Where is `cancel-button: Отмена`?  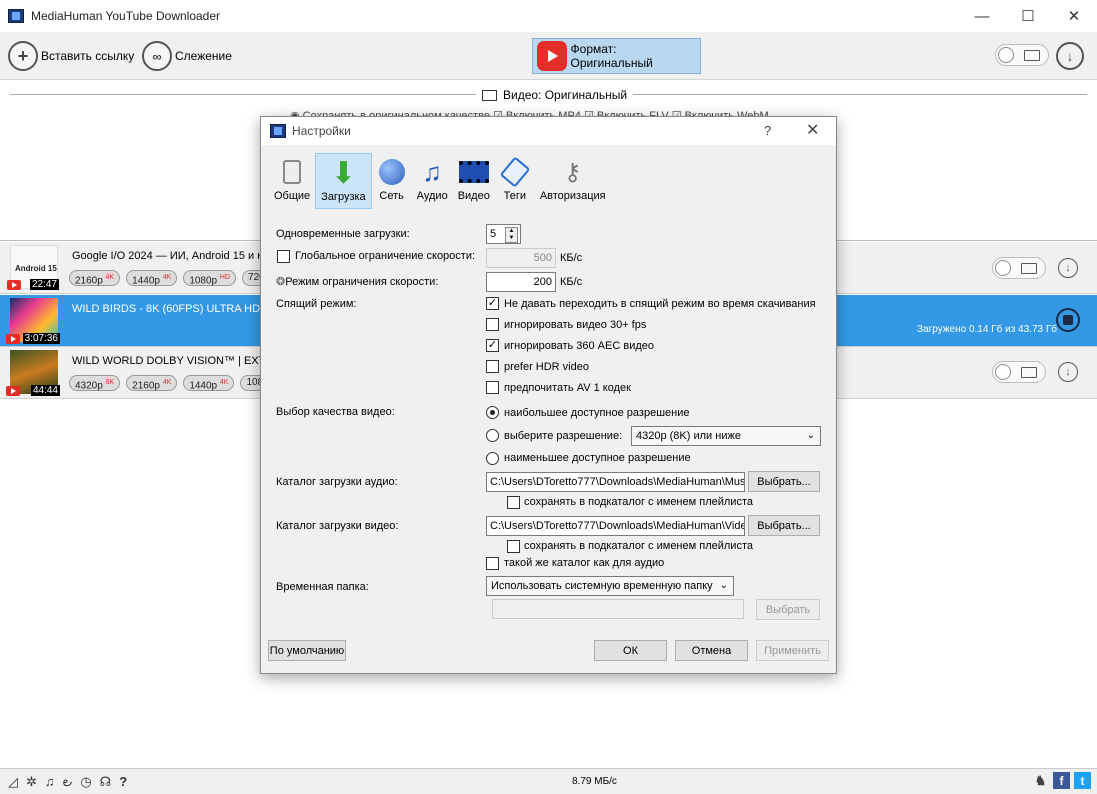 cancel-button: Отмена is located at coordinates (711, 650).